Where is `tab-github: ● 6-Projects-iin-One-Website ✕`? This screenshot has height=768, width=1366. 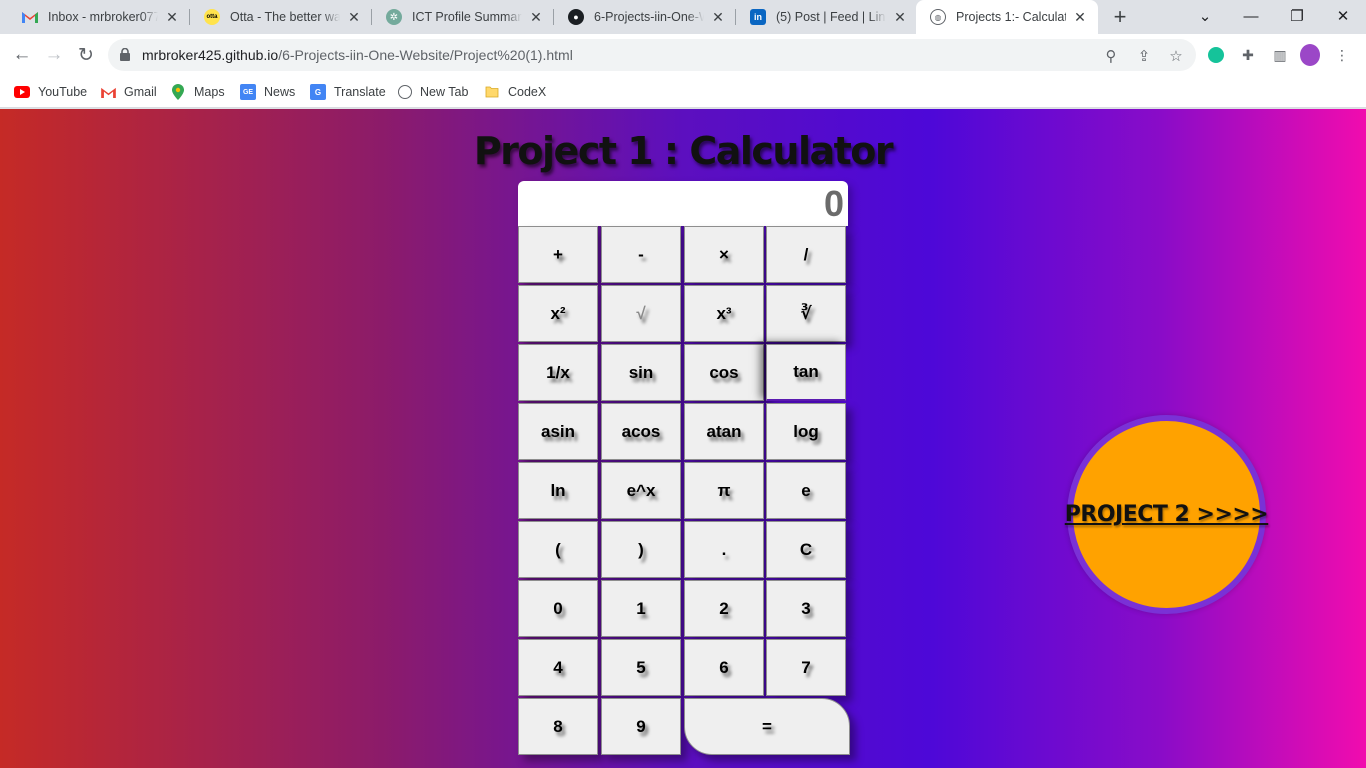
tab-github: ● 6-Projects-iin-One-Website ✕ is located at coordinates (645, 17).